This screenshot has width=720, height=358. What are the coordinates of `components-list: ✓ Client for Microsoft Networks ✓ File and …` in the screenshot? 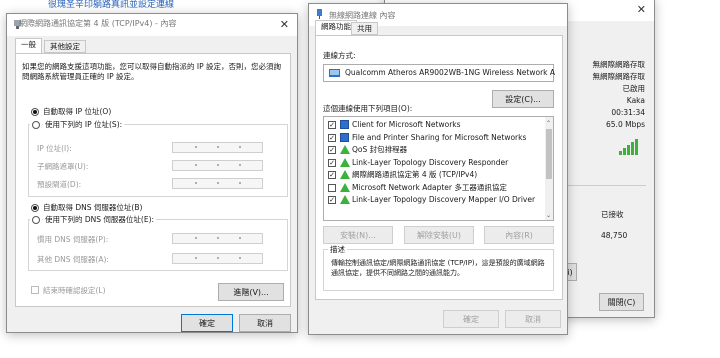 It's located at (438, 168).